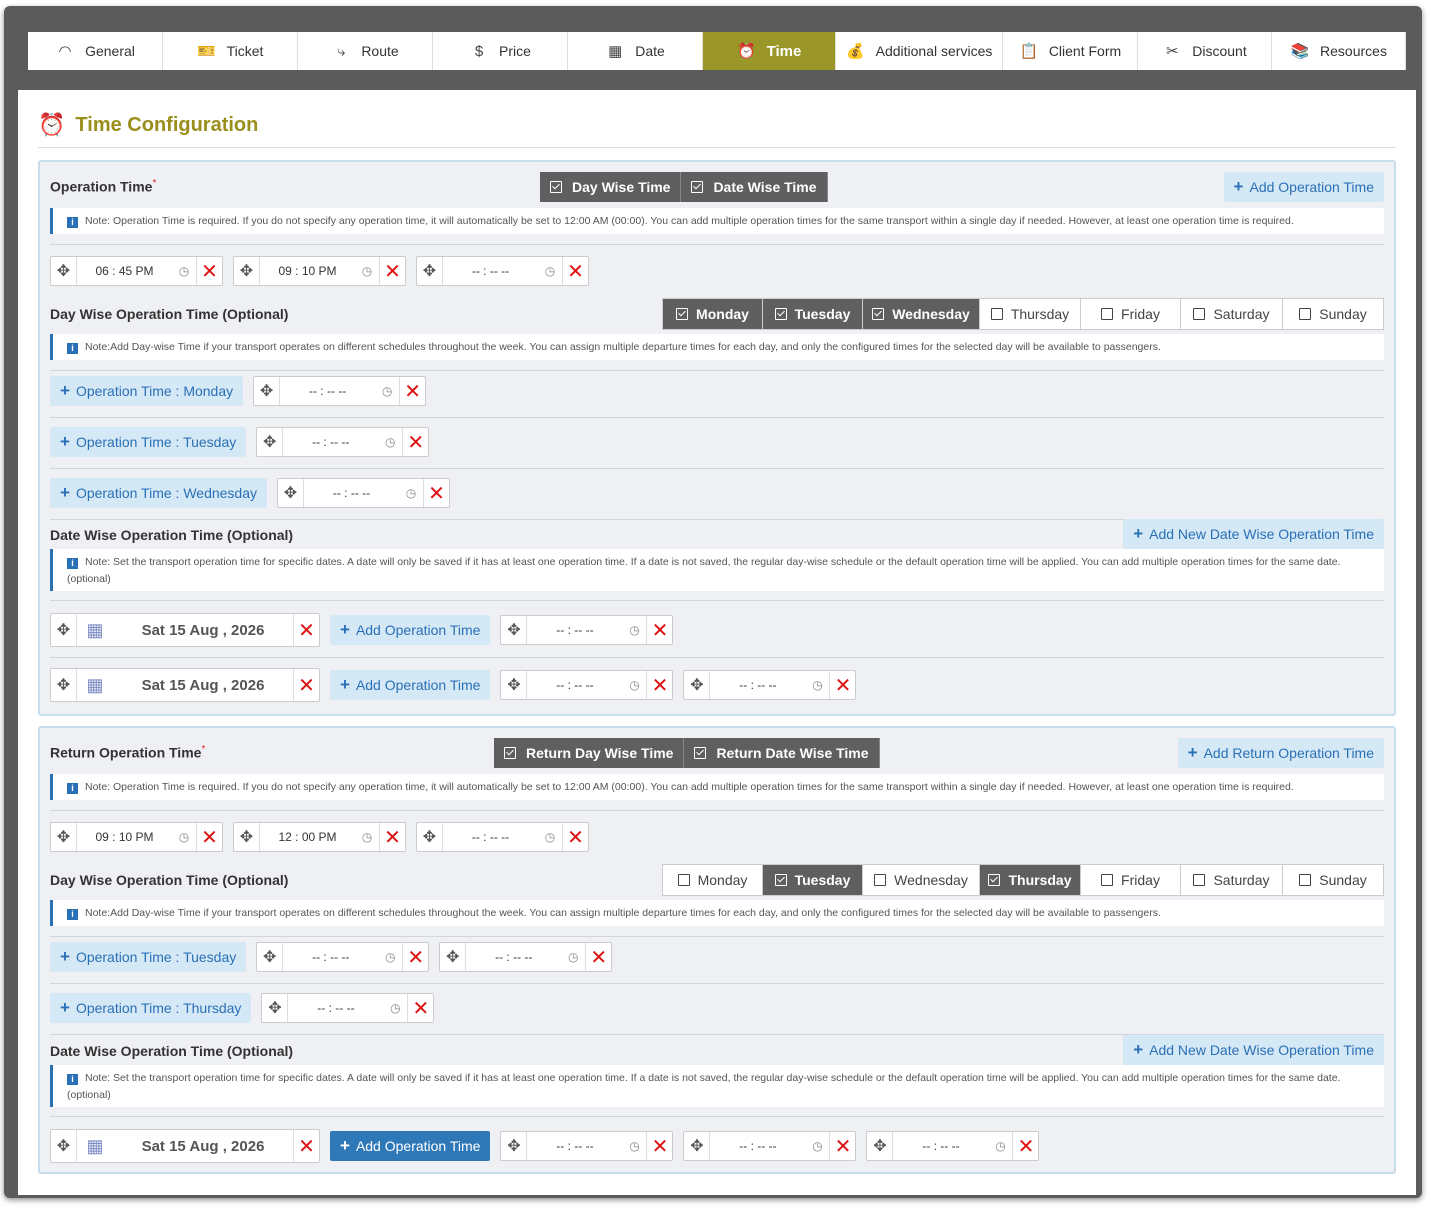 The image size is (1429, 1209). What do you see at coordinates (230, 51) in the screenshot?
I see `tab-ticket: 🎫 Ticket` at bounding box center [230, 51].